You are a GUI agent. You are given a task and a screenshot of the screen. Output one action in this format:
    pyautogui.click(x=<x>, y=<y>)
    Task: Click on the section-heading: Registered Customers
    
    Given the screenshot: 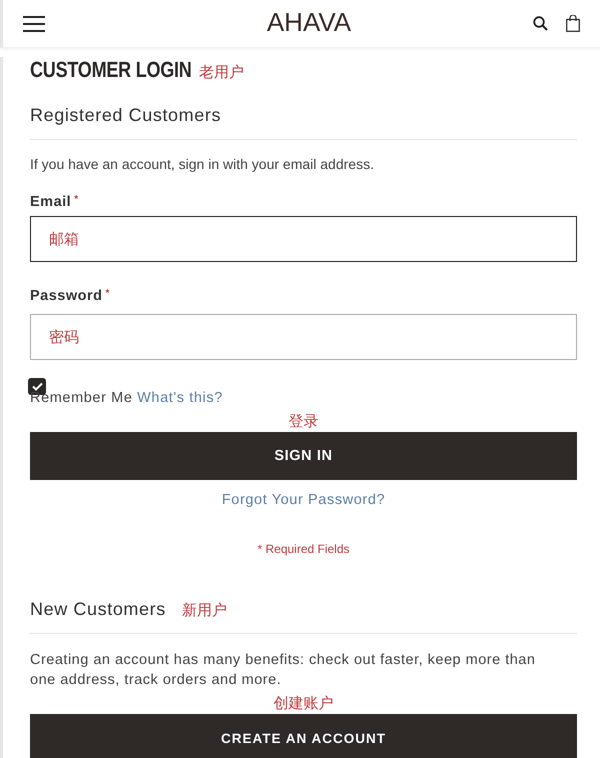 What is the action you would take?
    pyautogui.click(x=126, y=115)
    